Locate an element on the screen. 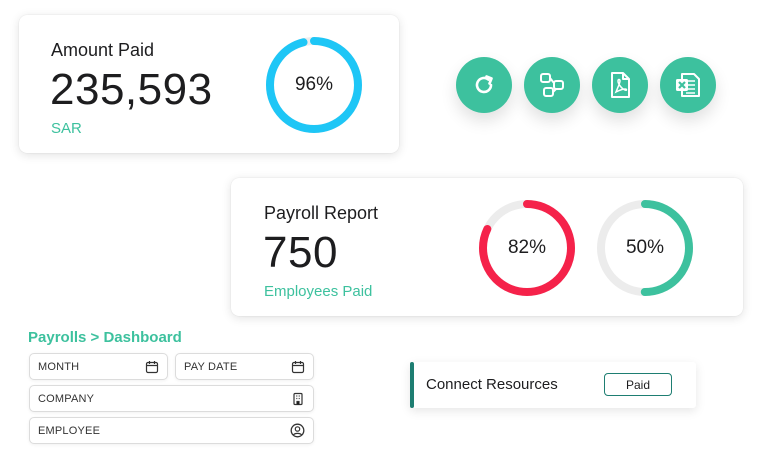 The height and width of the screenshot is (458, 763). breadcrumb: Payrolls > Dashboard is located at coordinates (105, 337).